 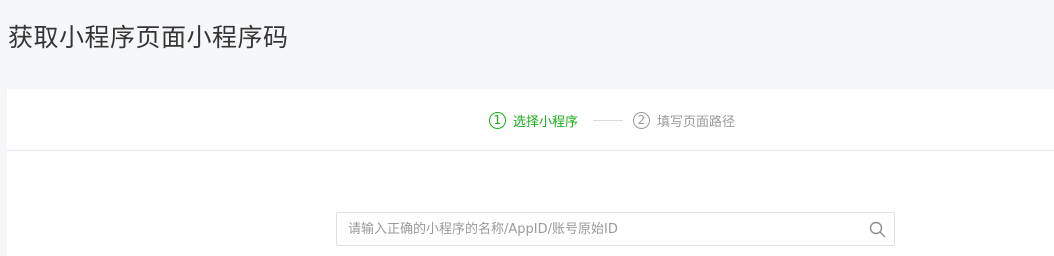 What do you see at coordinates (148, 37) in the screenshot?
I see `page-title: 获取小程序页面小程序码` at bounding box center [148, 37].